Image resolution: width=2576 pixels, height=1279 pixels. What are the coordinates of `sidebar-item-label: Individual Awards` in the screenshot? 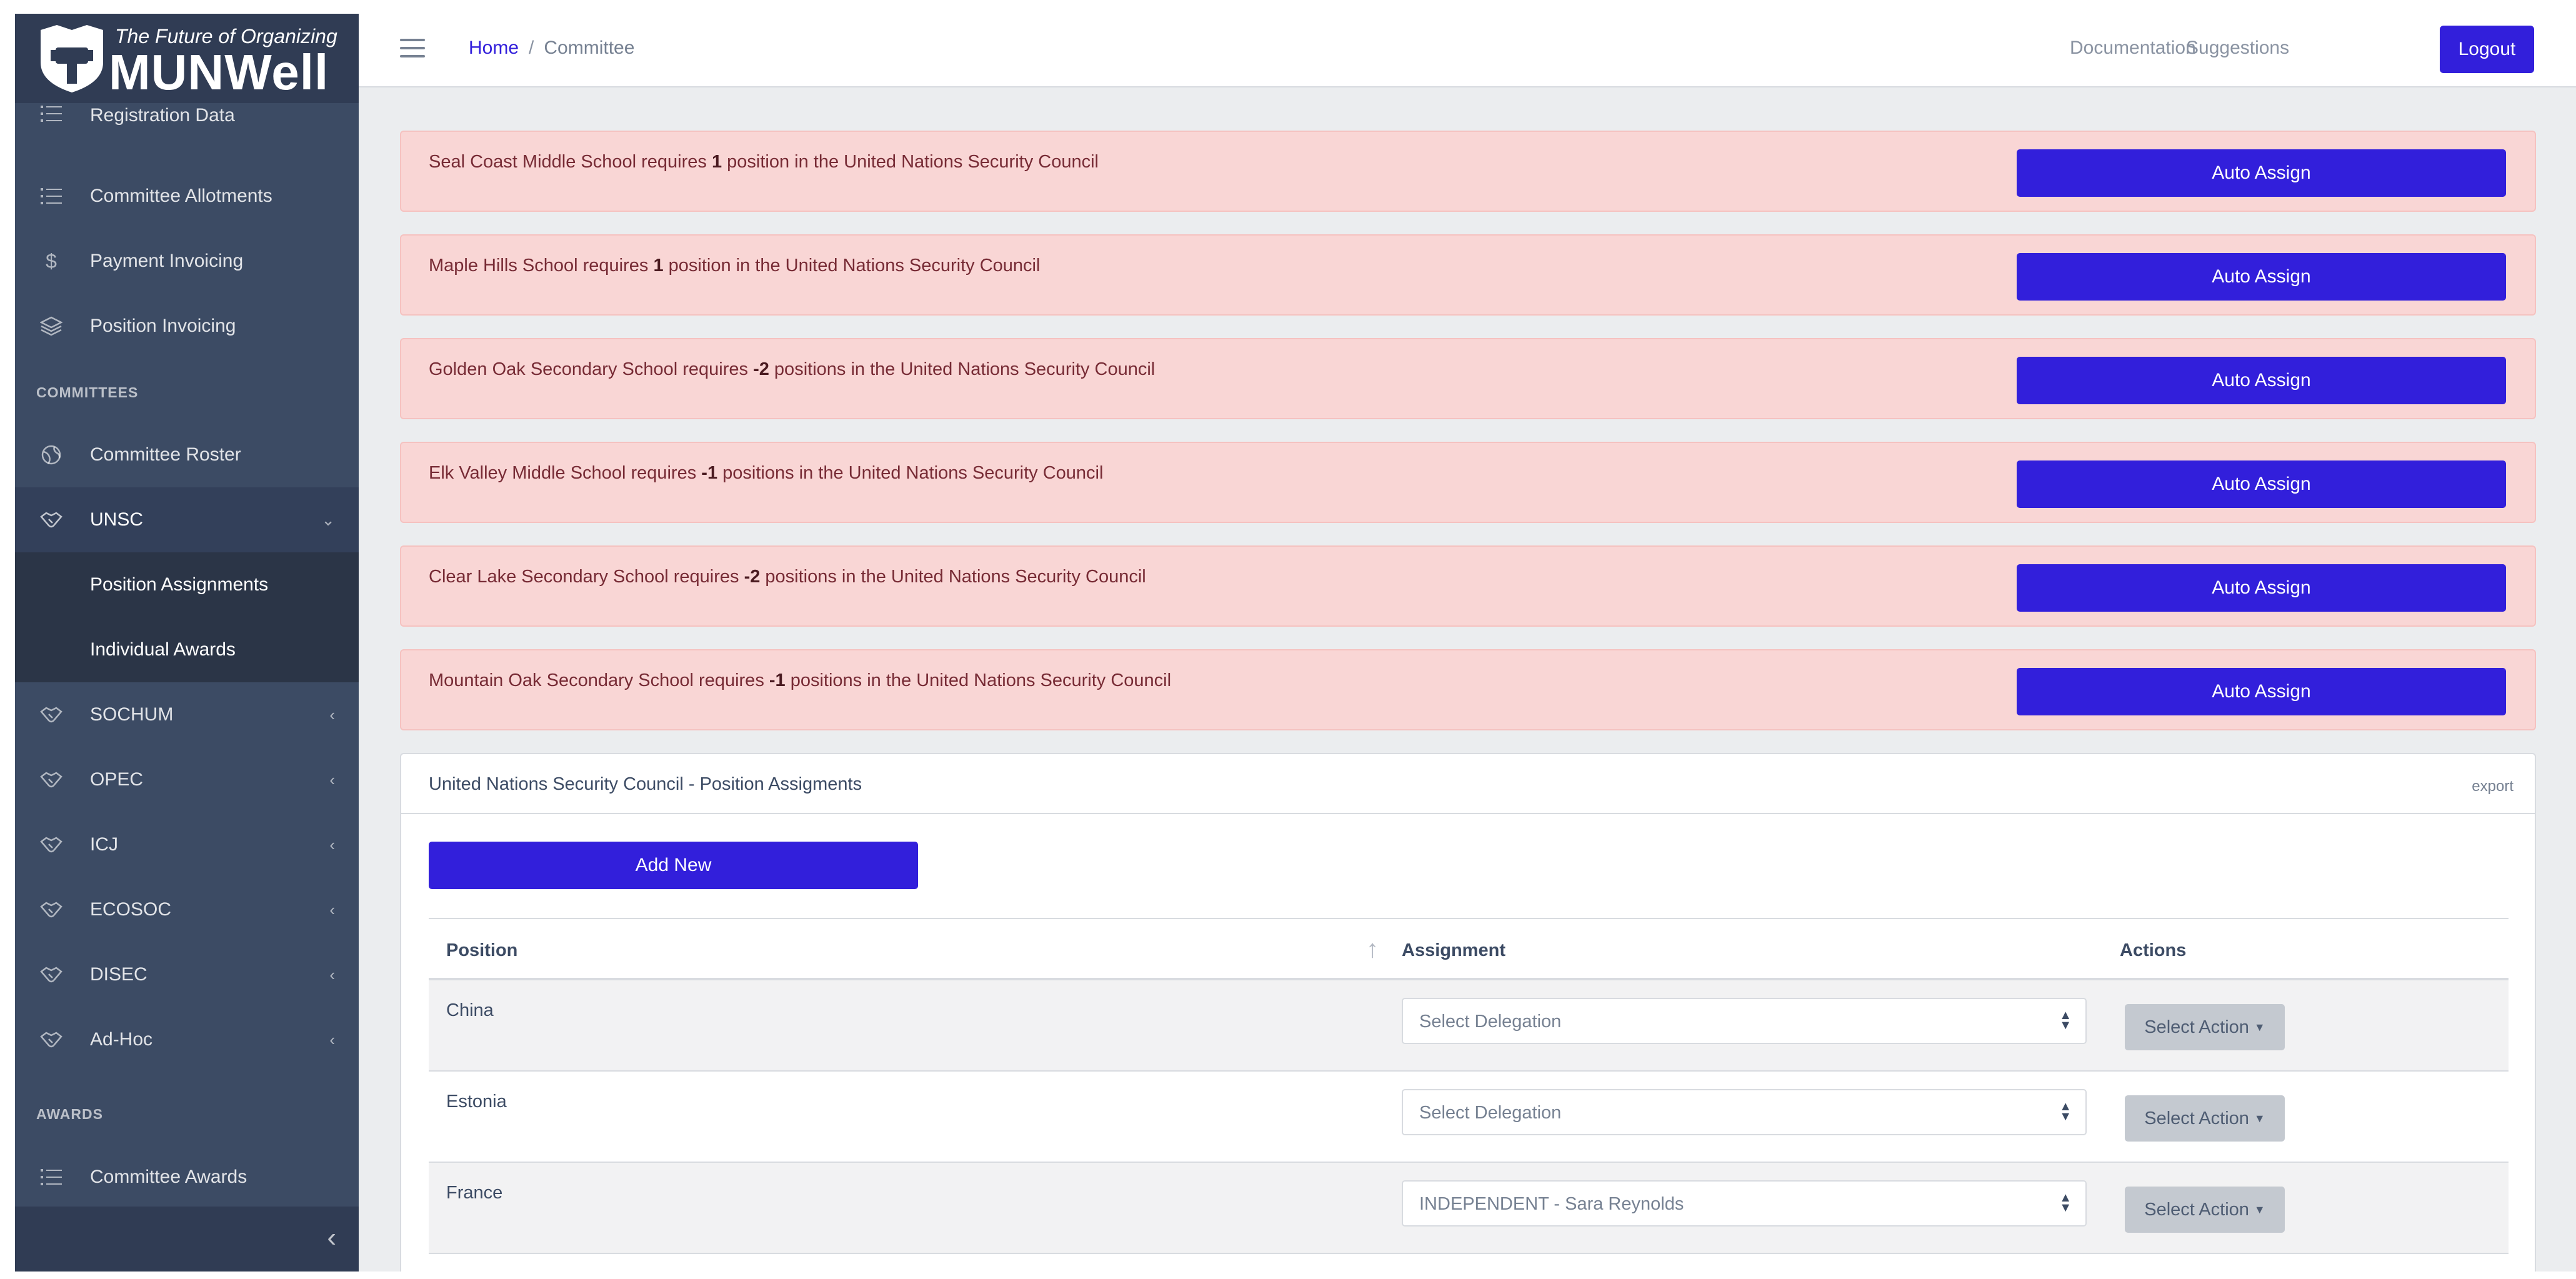 It's located at (163, 649).